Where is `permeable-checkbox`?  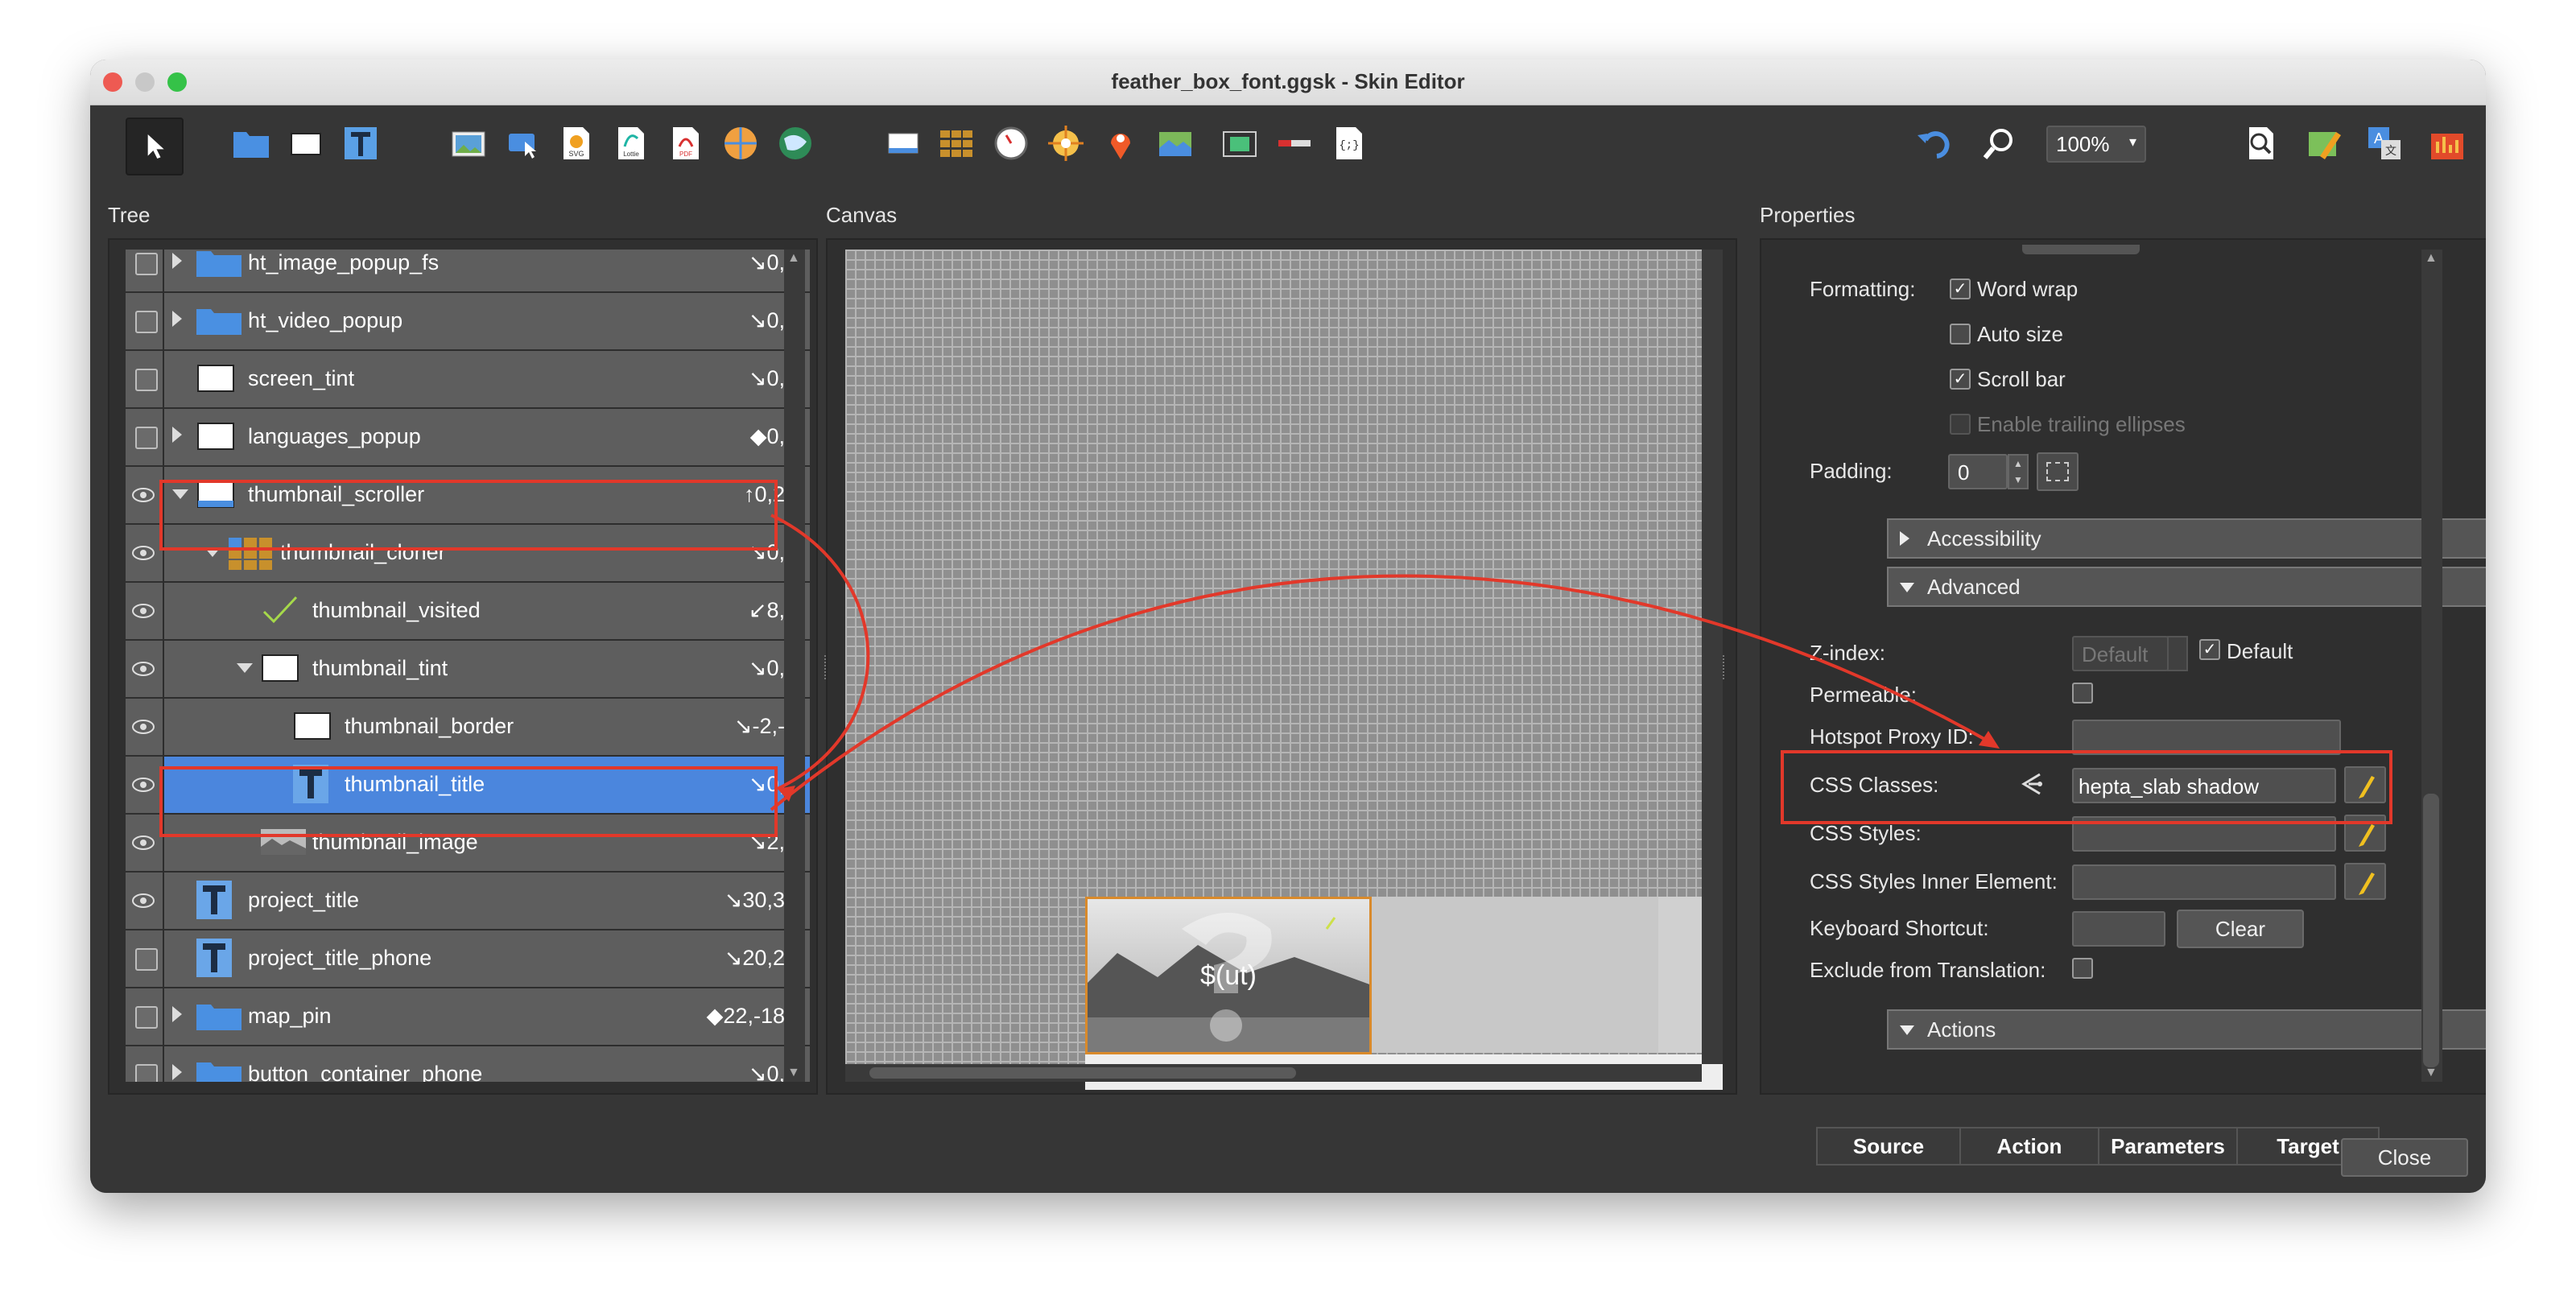
permeable-checkbox is located at coordinates (2082, 693).